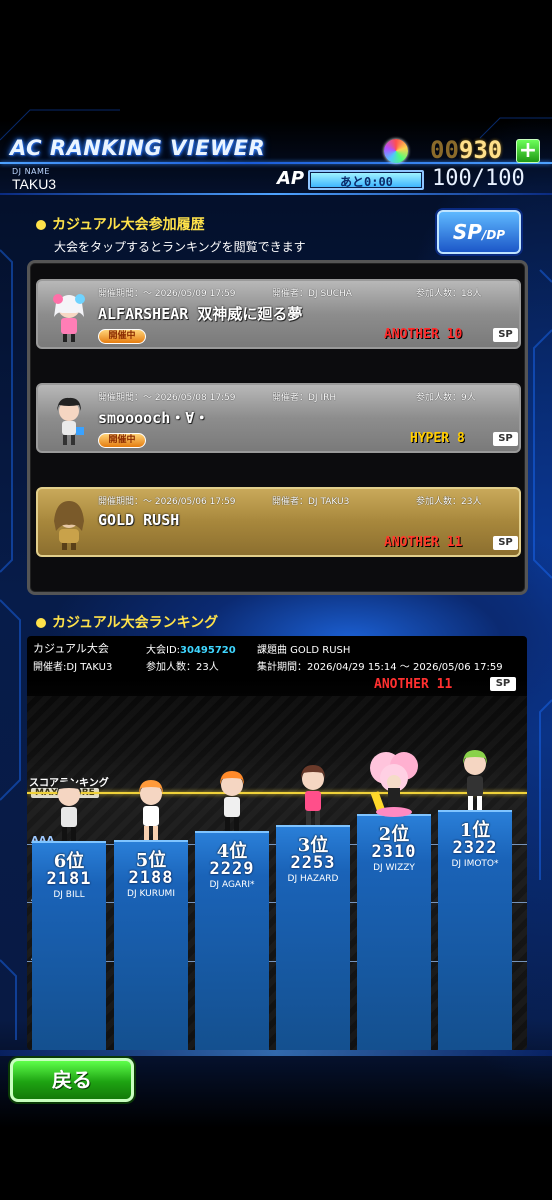  I want to click on player-dj-name: DJ HAZARD, so click(313, 879).